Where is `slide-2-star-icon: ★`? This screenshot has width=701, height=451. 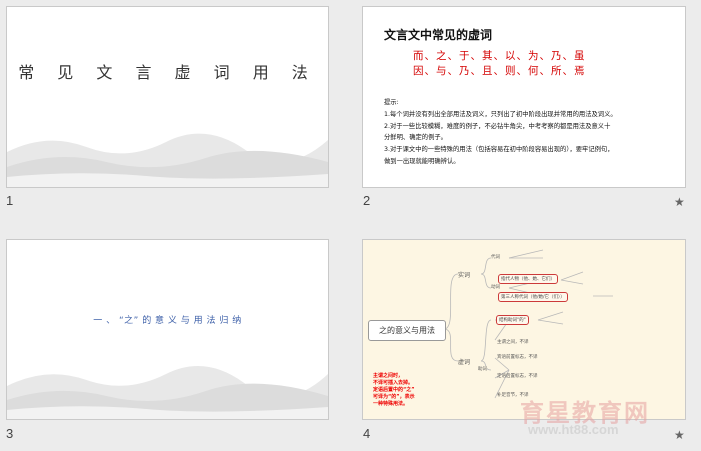 slide-2-star-icon: ★ is located at coordinates (679, 202).